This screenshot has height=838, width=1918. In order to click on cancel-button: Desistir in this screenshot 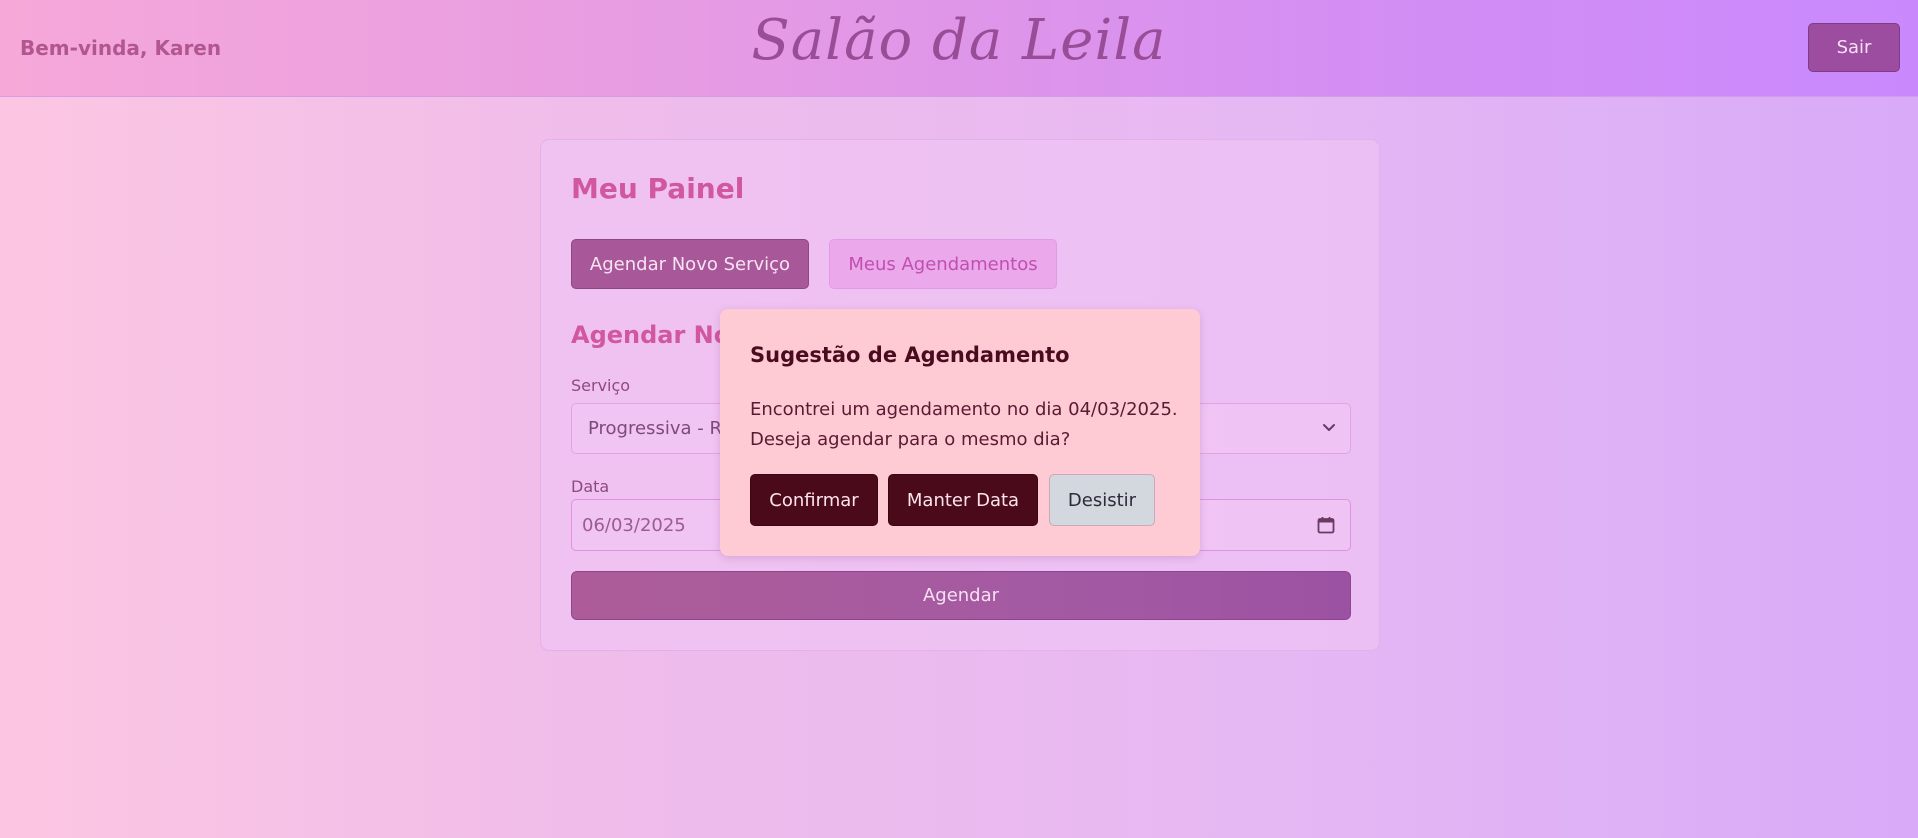, I will do `click(1102, 500)`.